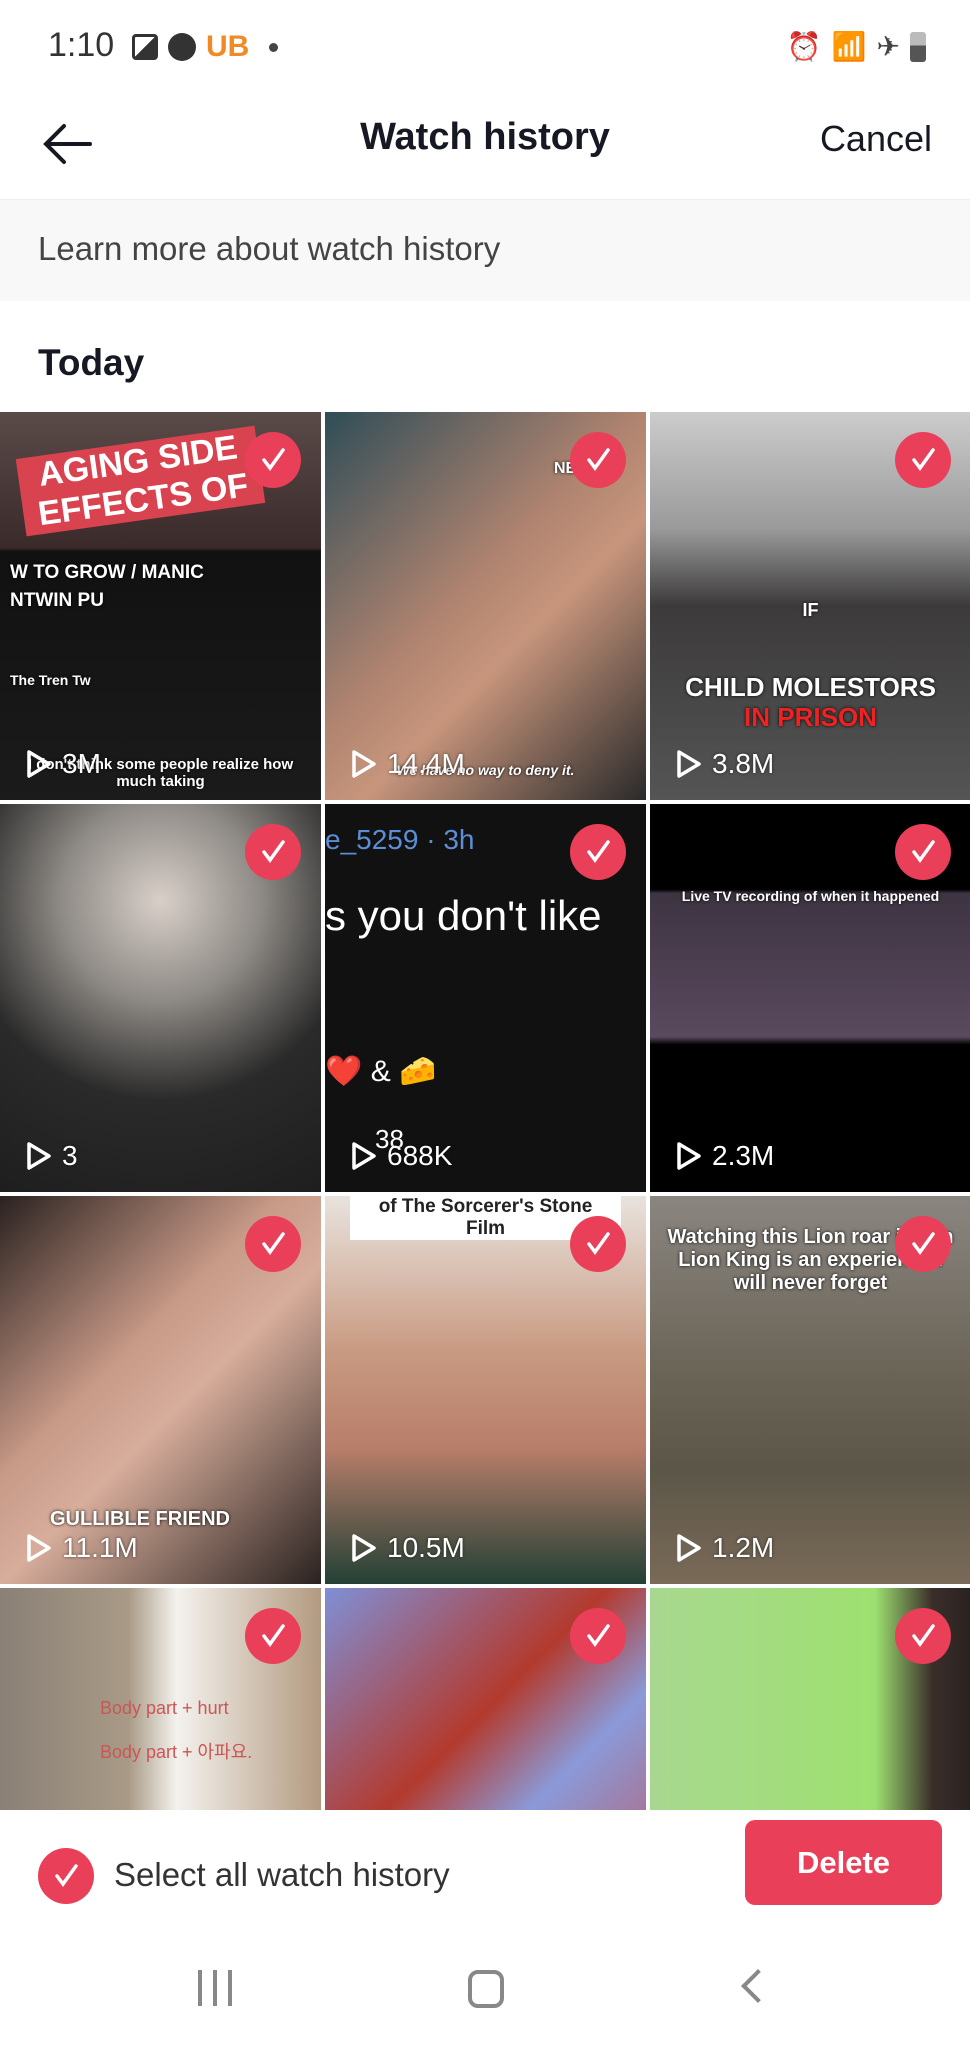 The width and height of the screenshot is (970, 2048). What do you see at coordinates (140, 481) in the screenshot?
I see `thumbnail-caption: AGING SIDE EFFECTS OF` at bounding box center [140, 481].